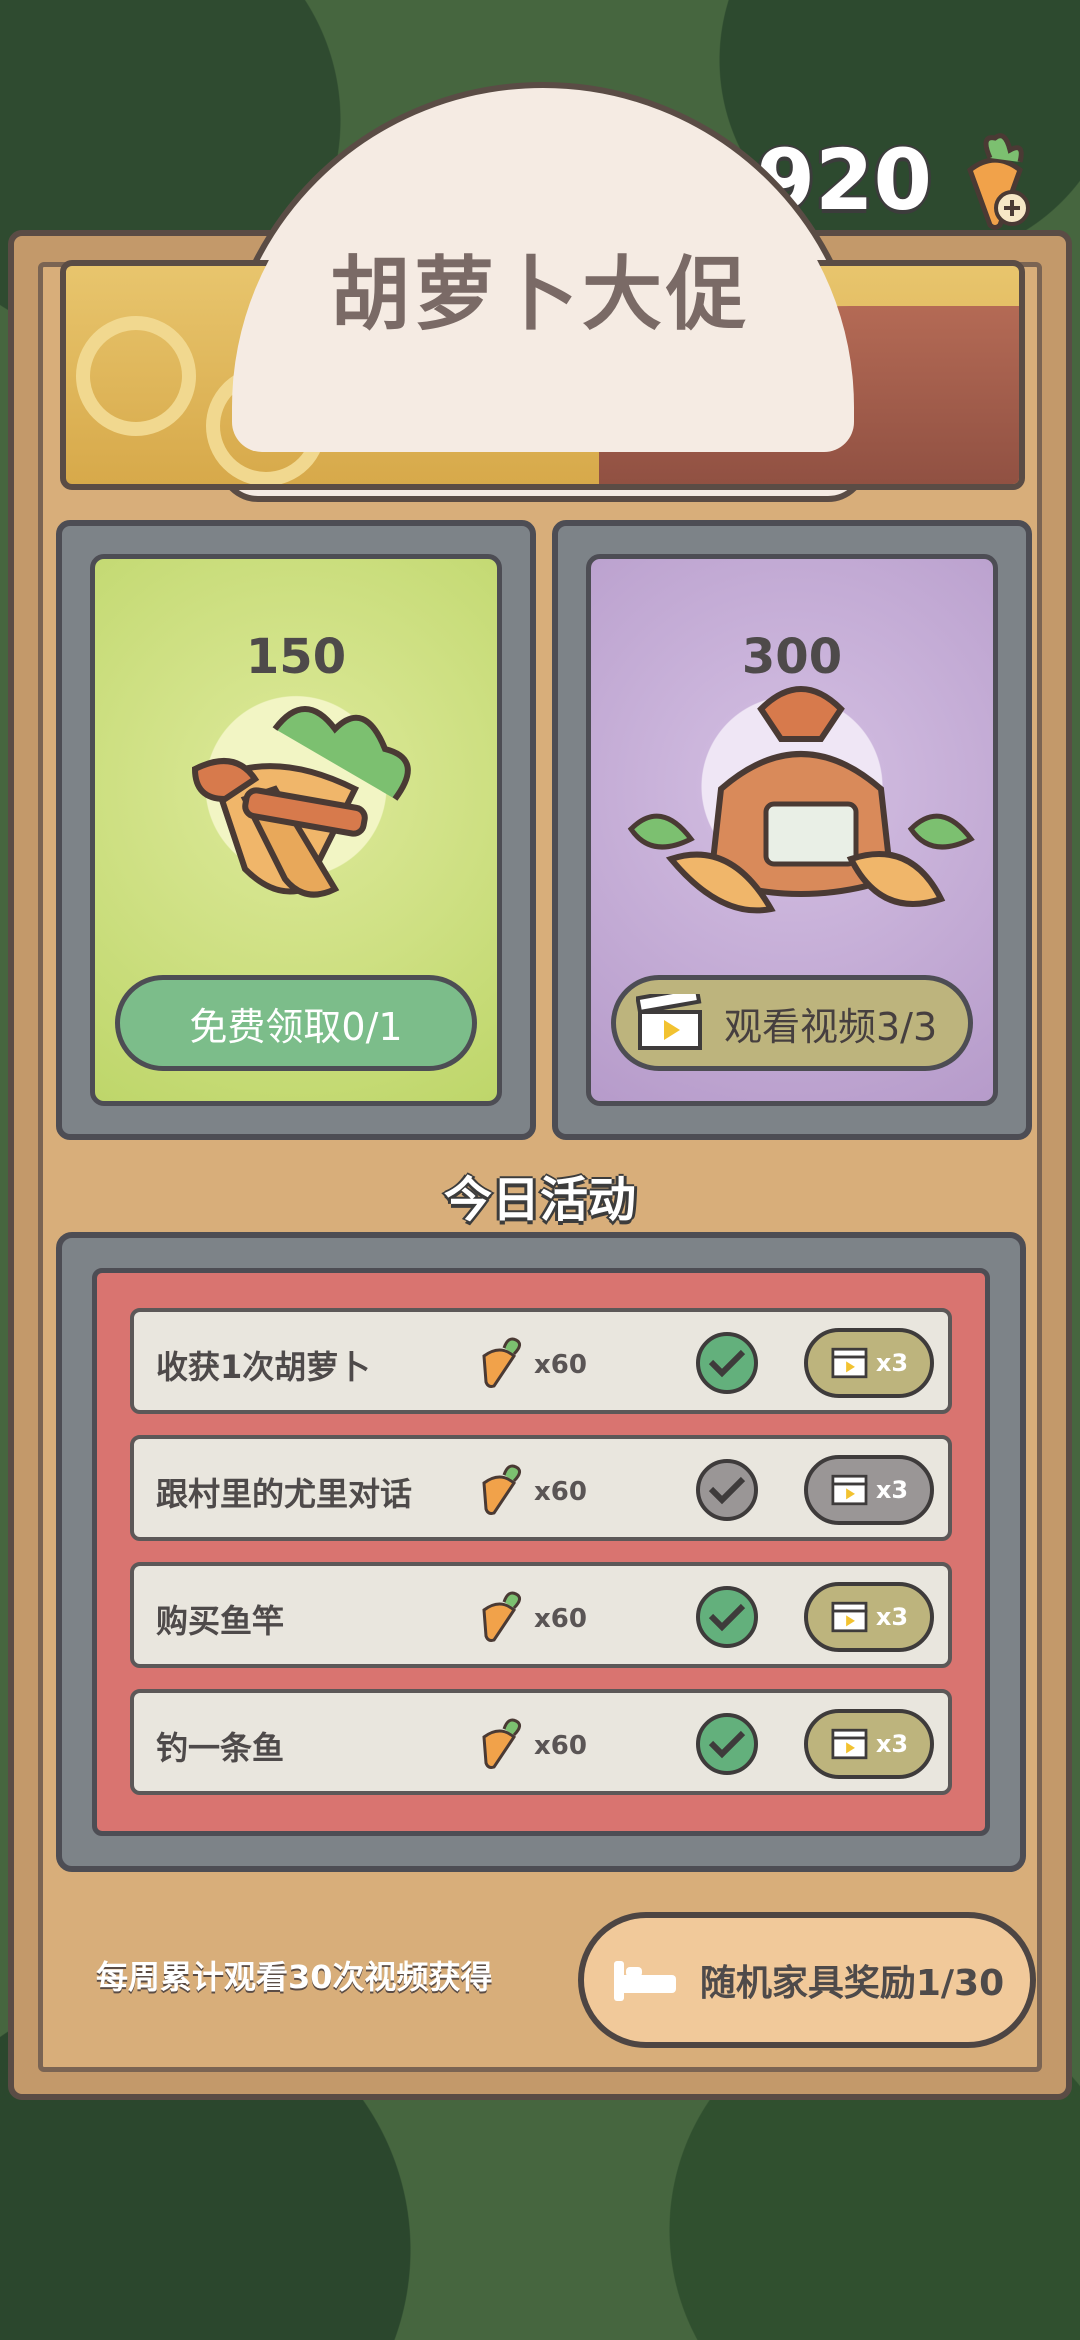  What do you see at coordinates (294, 1977) in the screenshot?
I see `weekly-progress-text: 每周累计观看30次视频获得` at bounding box center [294, 1977].